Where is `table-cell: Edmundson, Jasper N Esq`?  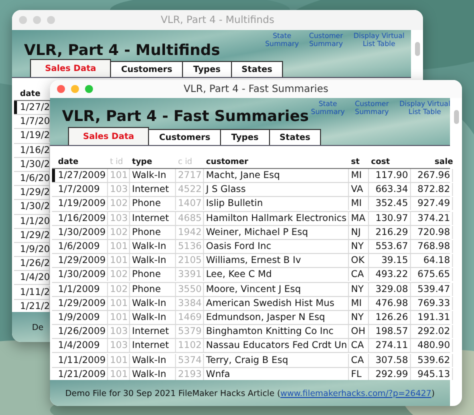 table-cell: Edmundson, Jasper N Esq is located at coordinates (276, 317).